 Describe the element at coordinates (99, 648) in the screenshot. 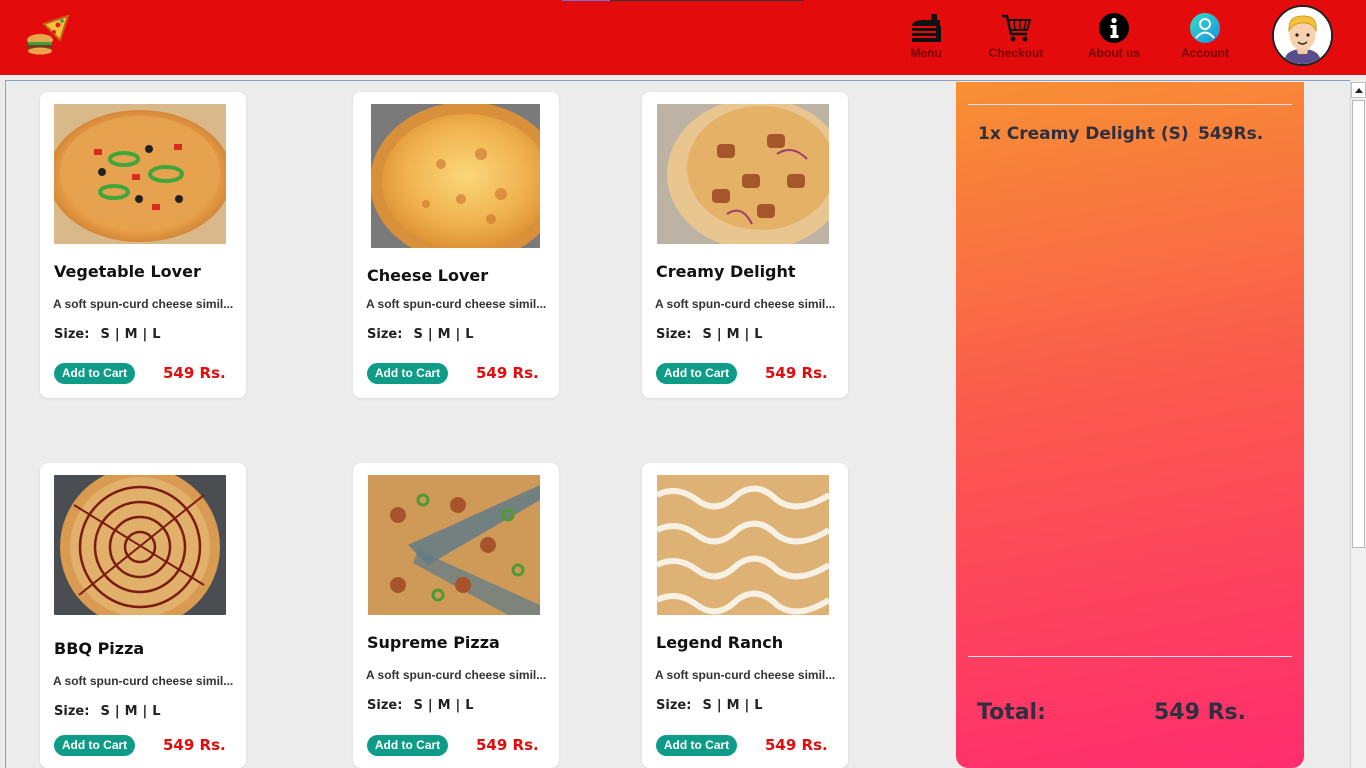

I see `pizza-name: BBQ Pizza` at that location.